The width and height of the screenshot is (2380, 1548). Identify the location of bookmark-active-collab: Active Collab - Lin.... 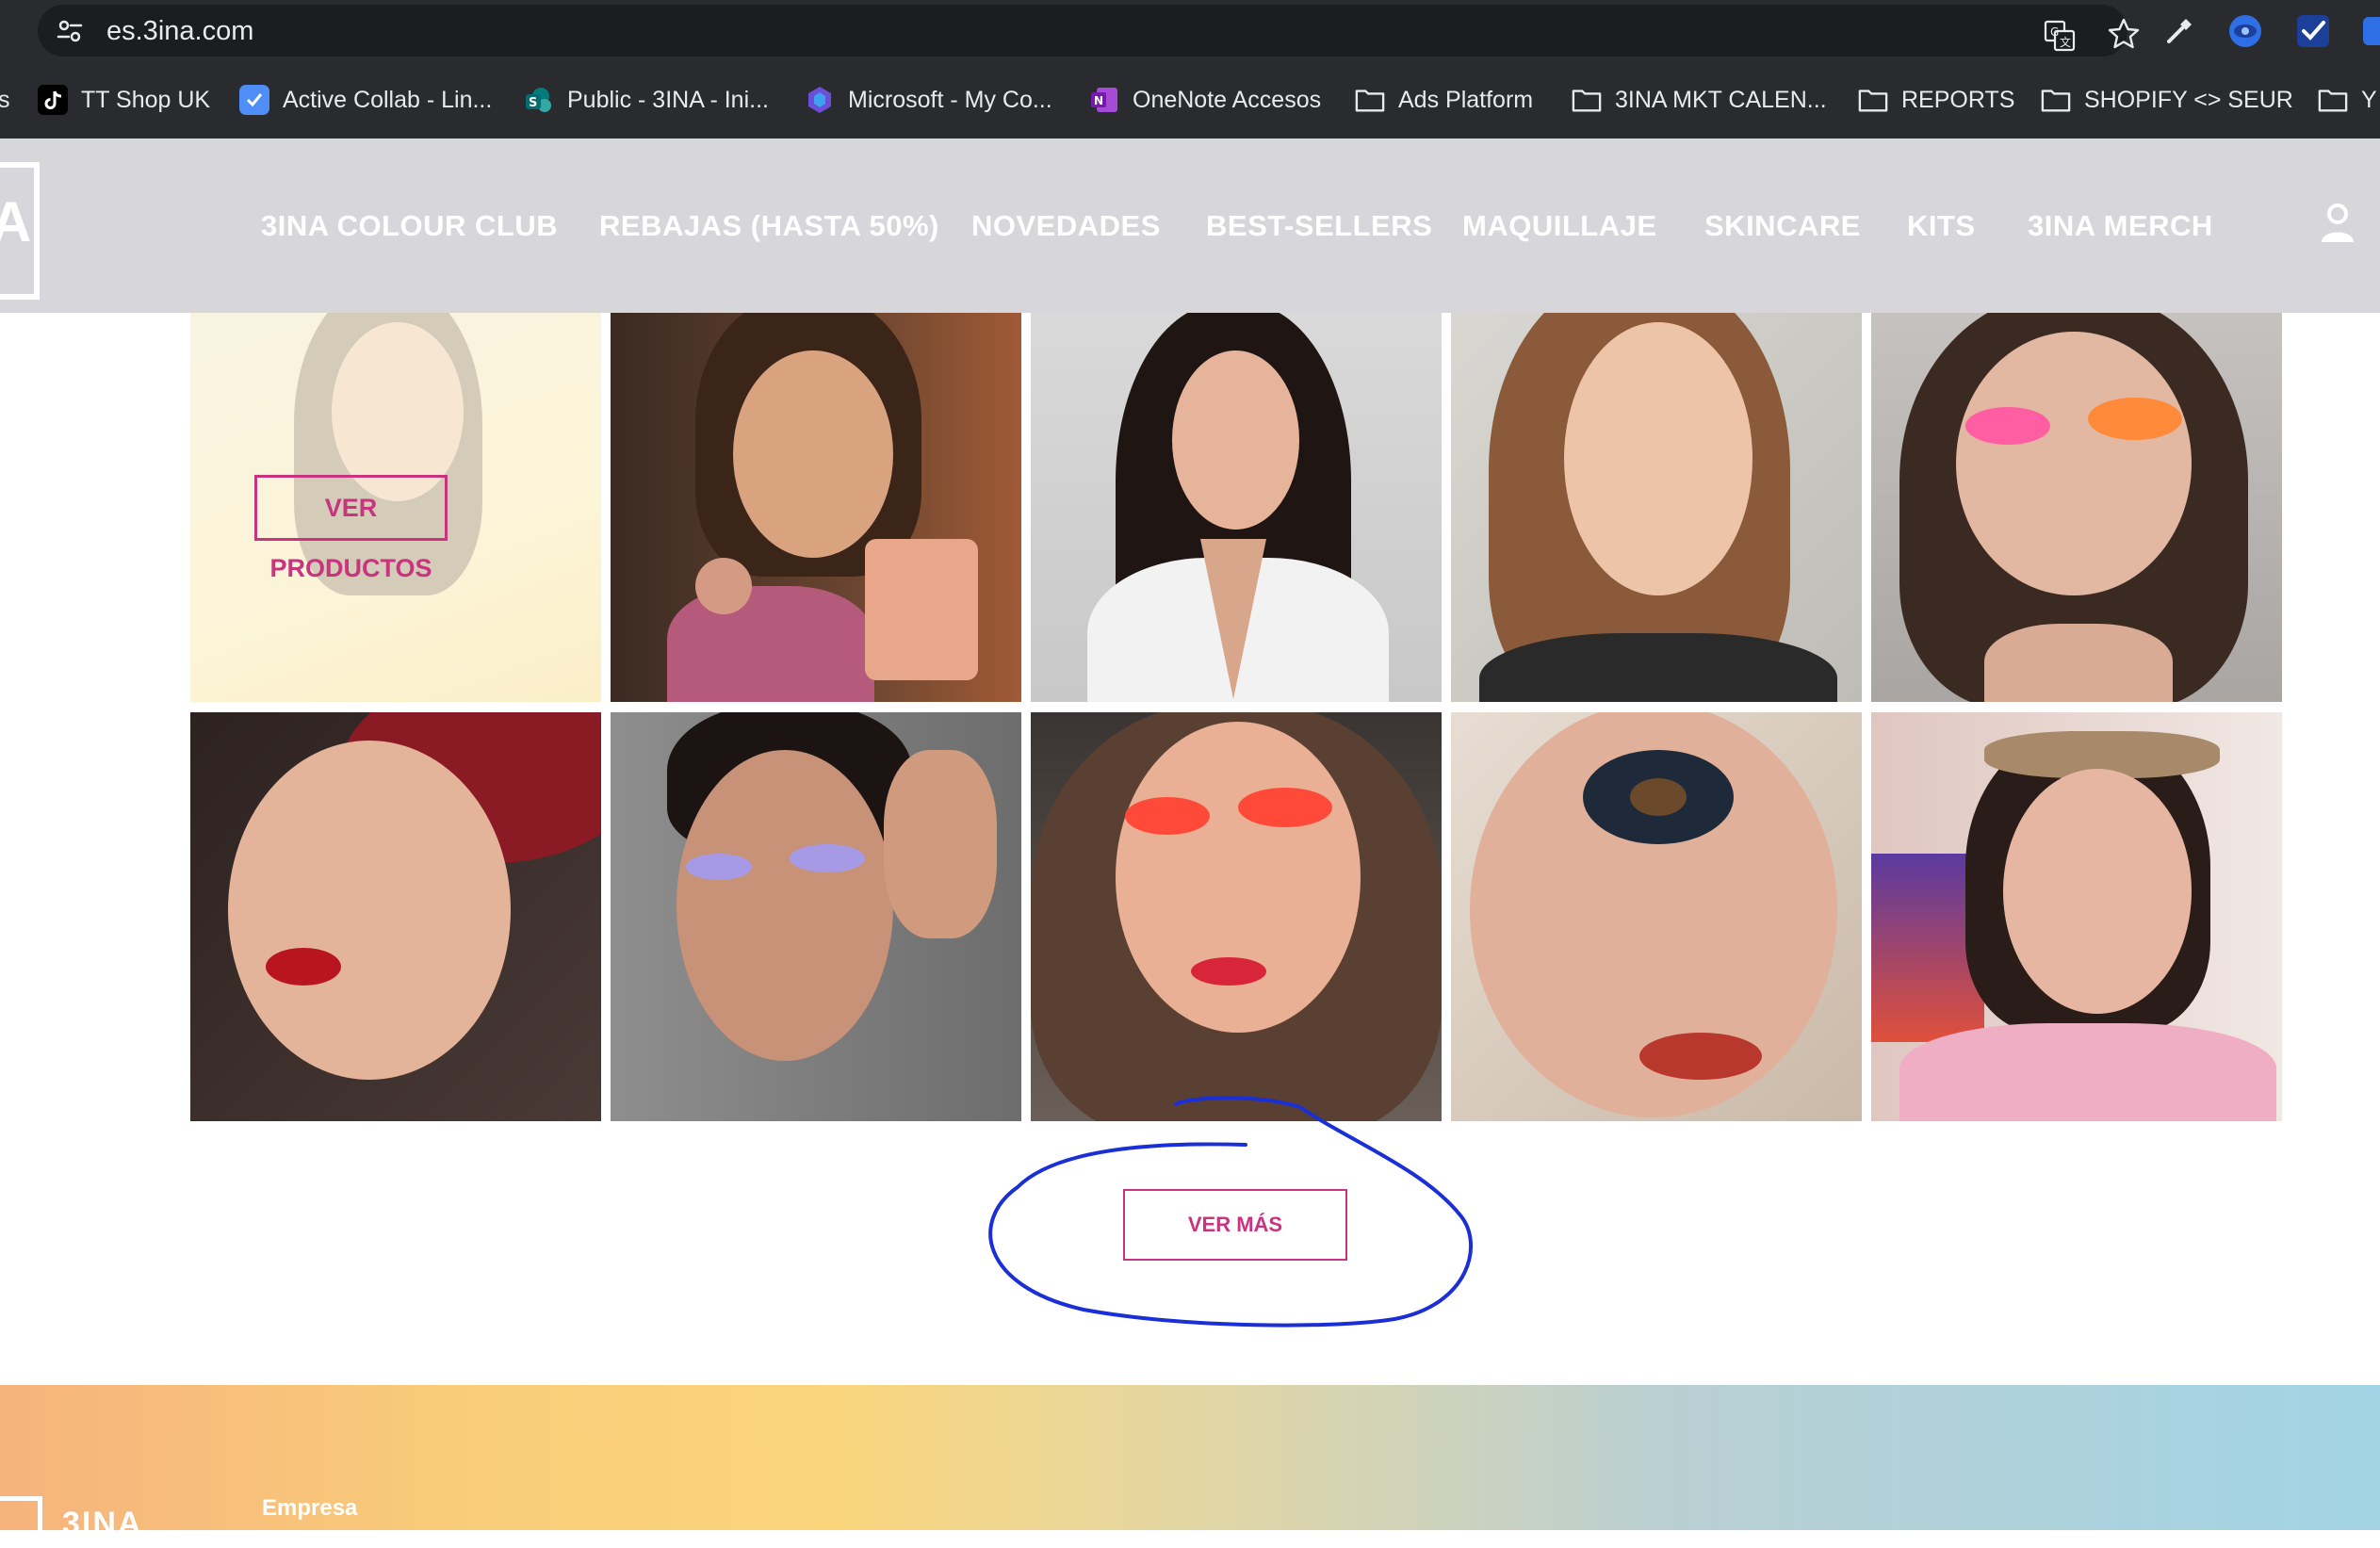
(365, 100).